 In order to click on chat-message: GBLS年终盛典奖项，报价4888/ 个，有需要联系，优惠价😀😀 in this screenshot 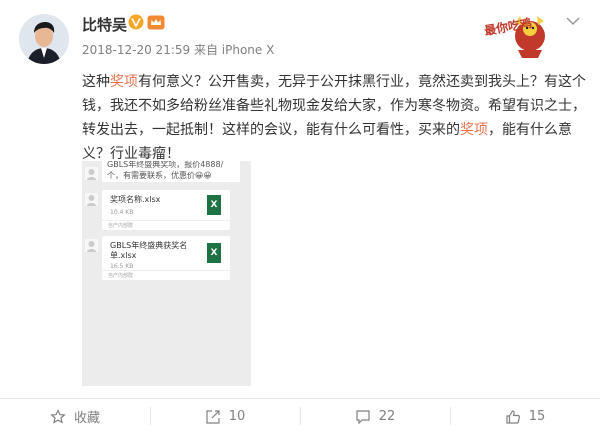, I will do `click(171, 171)`.